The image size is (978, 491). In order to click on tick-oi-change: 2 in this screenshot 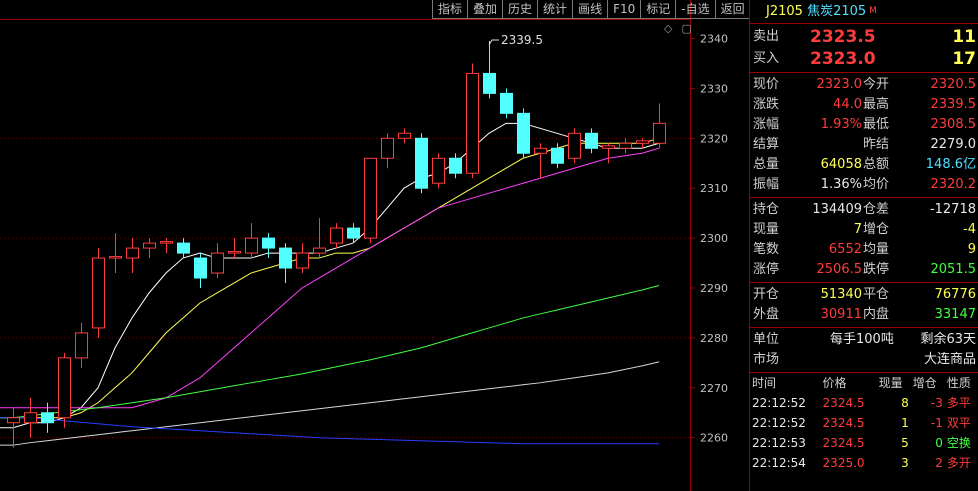, I will do `click(939, 463)`.